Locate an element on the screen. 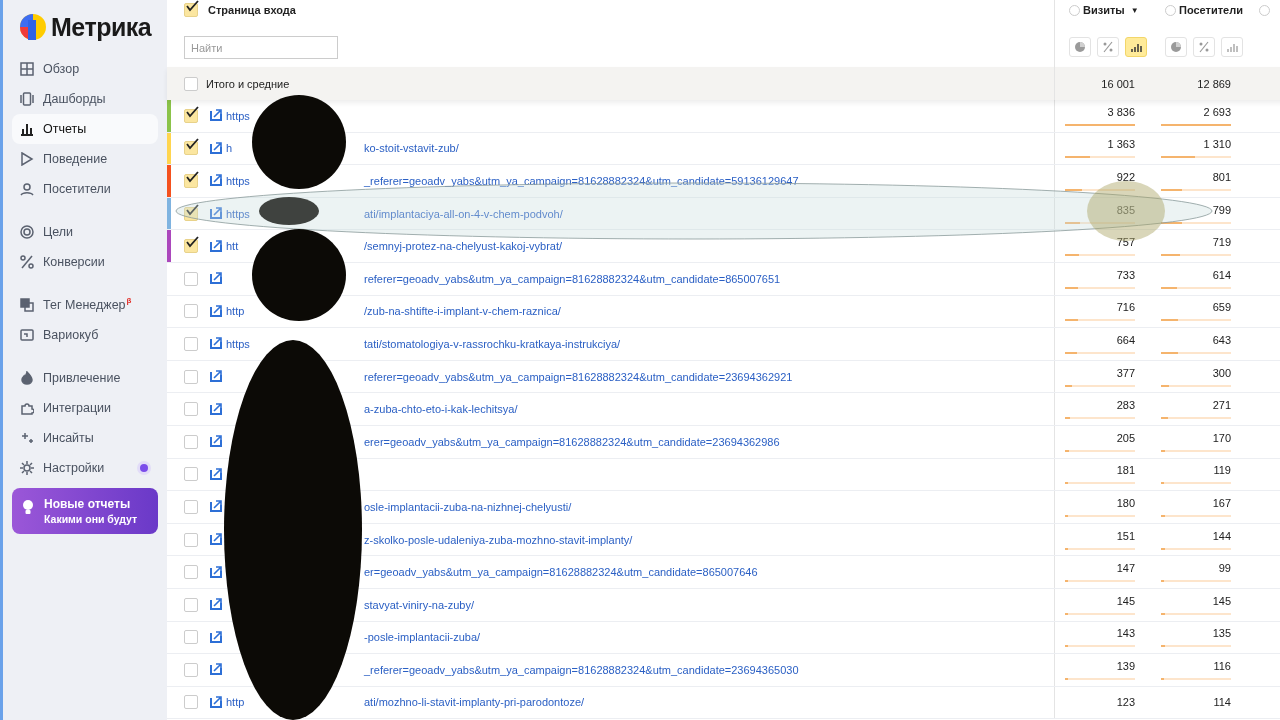 This screenshot has width=1280, height=720. visitors-value: 801 is located at coordinates (1221, 177).